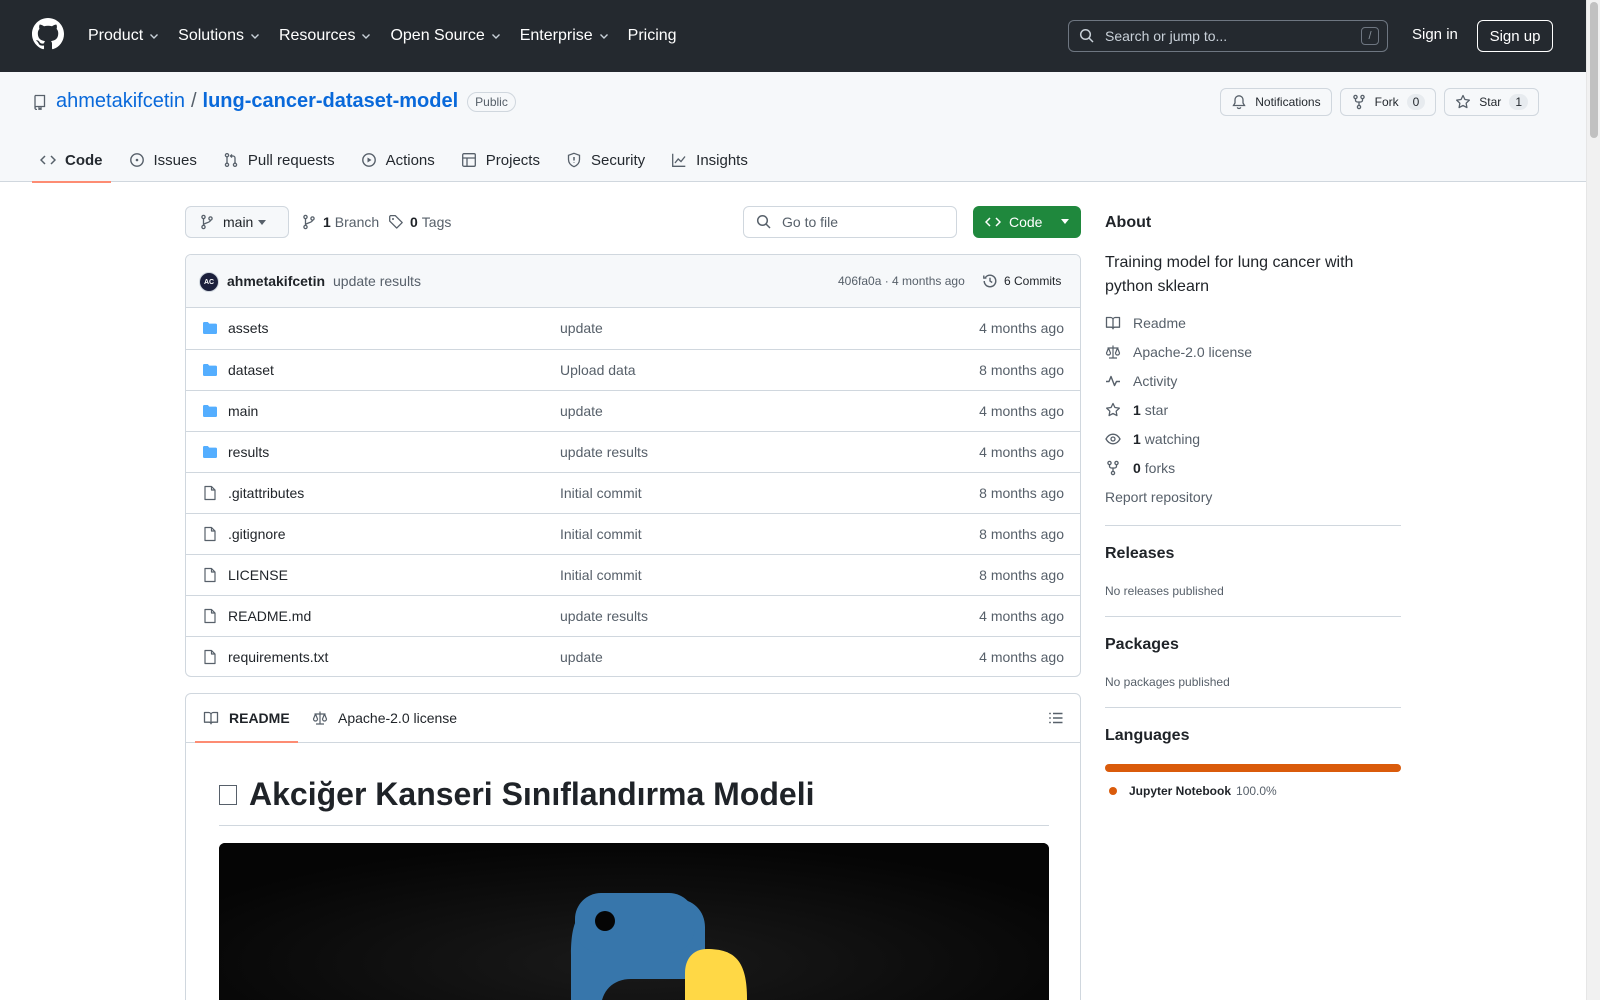 The width and height of the screenshot is (1600, 1000). Describe the element at coordinates (136, 160) in the screenshot. I see `issue-icon` at that location.